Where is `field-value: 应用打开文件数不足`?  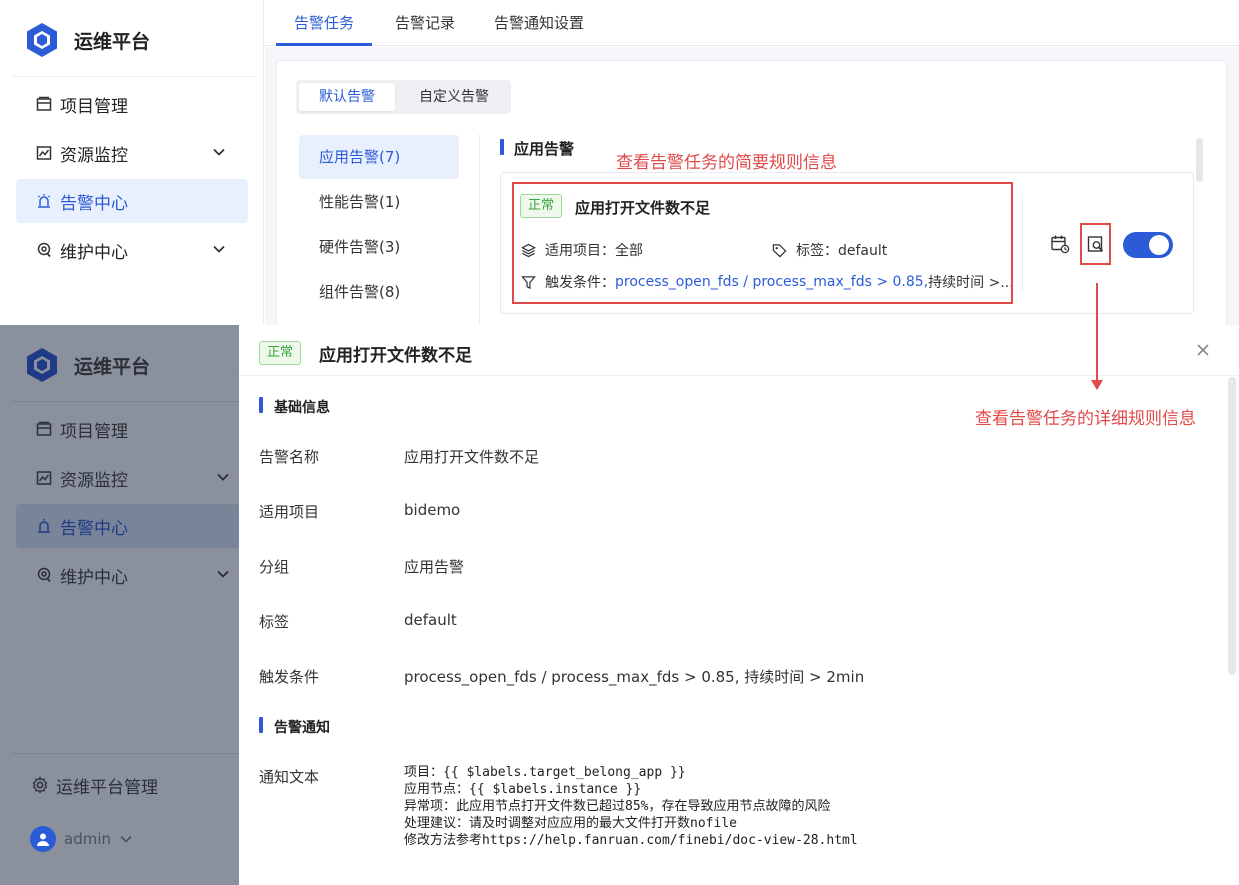 field-value: 应用打开文件数不足 is located at coordinates (472, 457).